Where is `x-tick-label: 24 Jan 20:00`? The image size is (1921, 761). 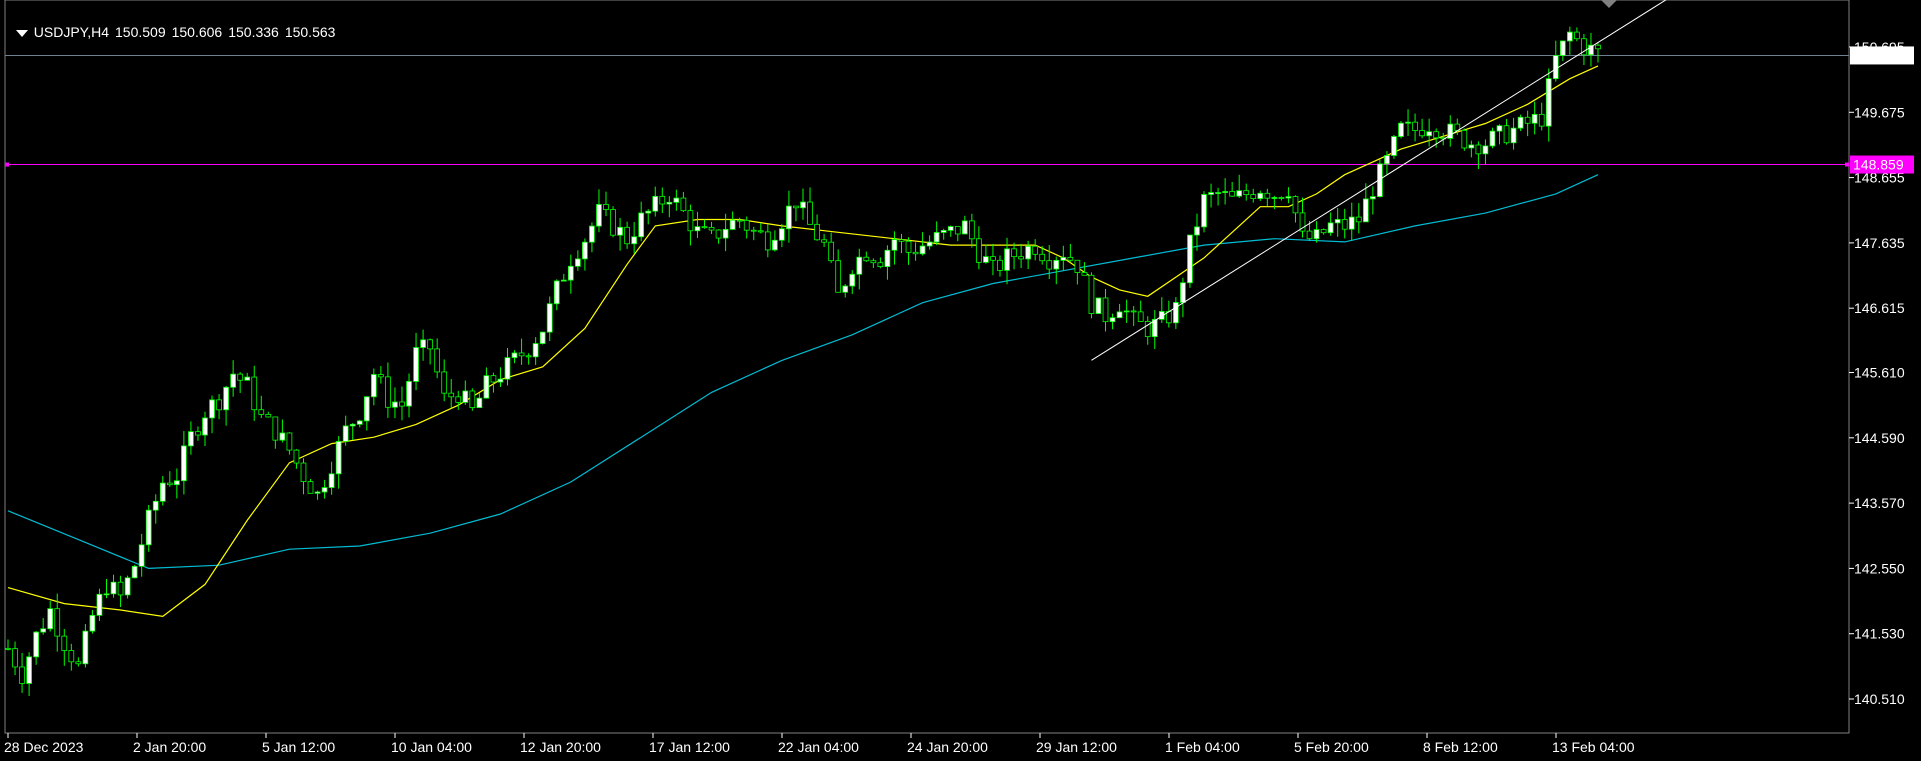 x-tick-label: 24 Jan 20:00 is located at coordinates (947, 747).